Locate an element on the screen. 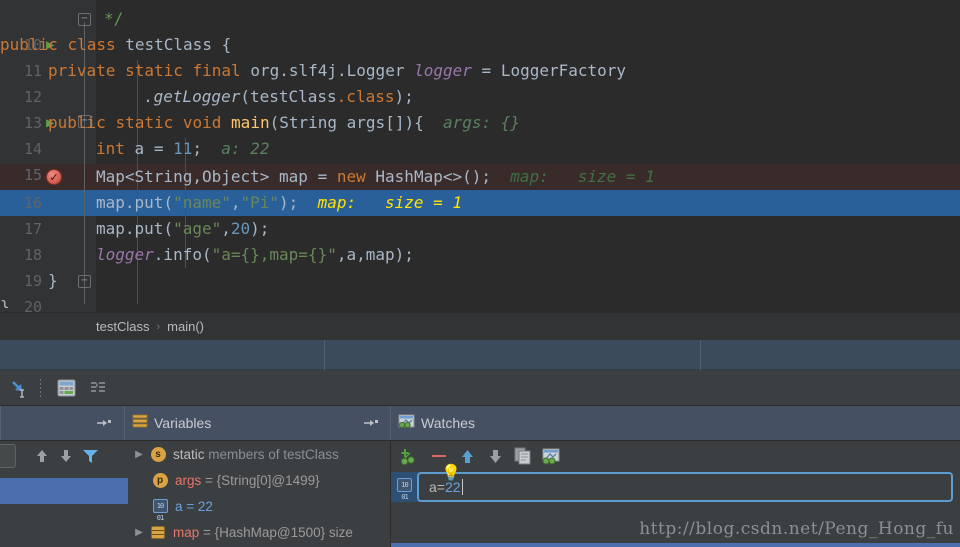  kw-static: static is located at coordinates (144, 122).